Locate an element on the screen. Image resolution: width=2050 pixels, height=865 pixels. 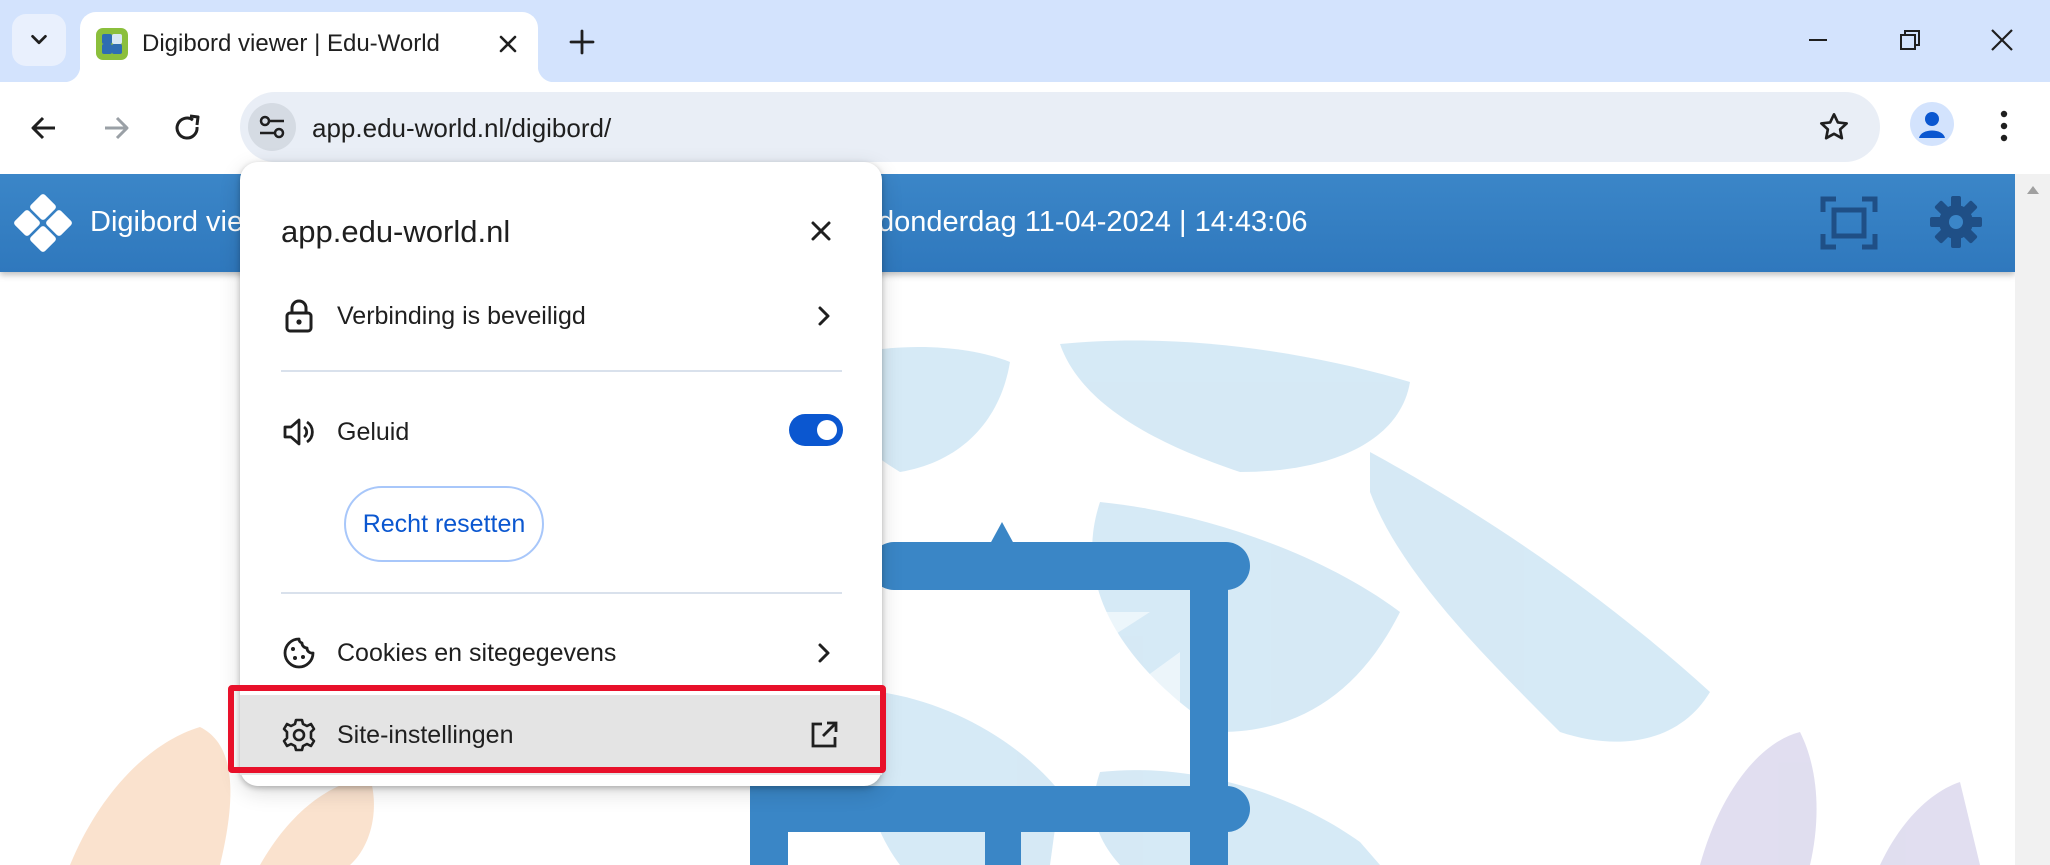
fullscreen-icon is located at coordinates (1849, 223).